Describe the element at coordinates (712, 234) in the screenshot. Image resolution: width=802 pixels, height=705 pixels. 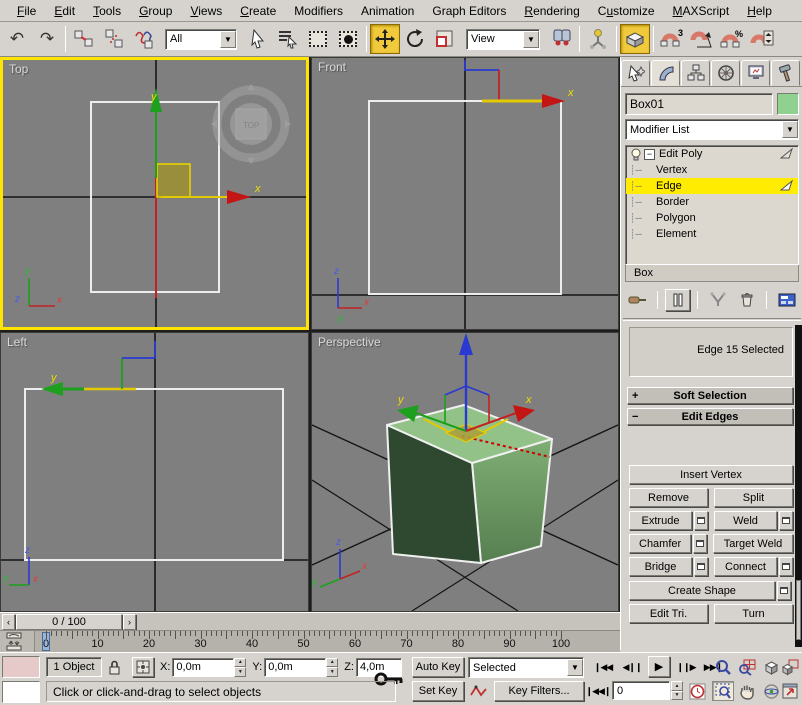
I see `stack-row-element: ┊─ Element` at that location.